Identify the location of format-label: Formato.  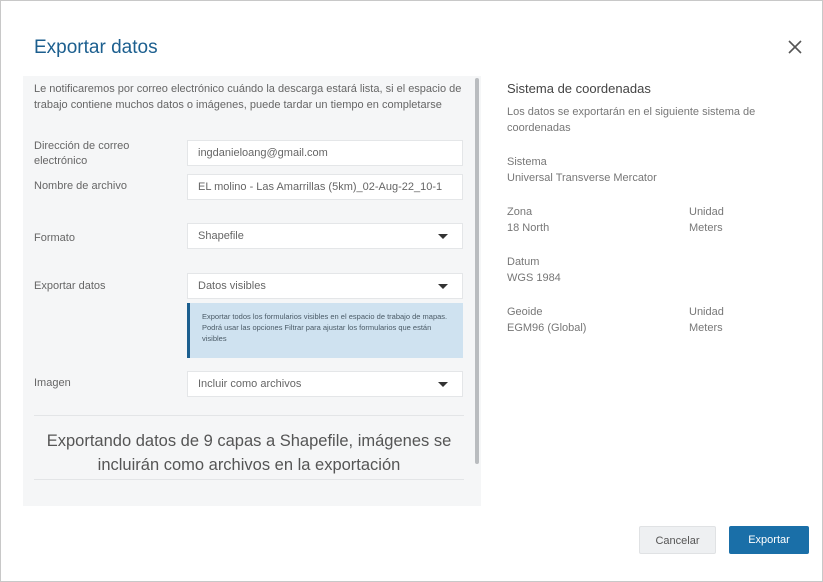
(54, 238).